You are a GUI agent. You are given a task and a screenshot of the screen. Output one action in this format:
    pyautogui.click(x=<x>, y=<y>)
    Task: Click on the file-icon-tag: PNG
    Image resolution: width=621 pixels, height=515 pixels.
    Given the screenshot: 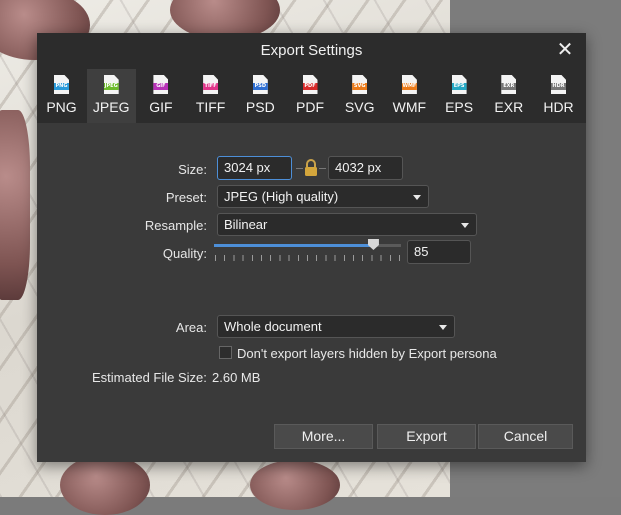 What is the action you would take?
    pyautogui.click(x=61, y=86)
    